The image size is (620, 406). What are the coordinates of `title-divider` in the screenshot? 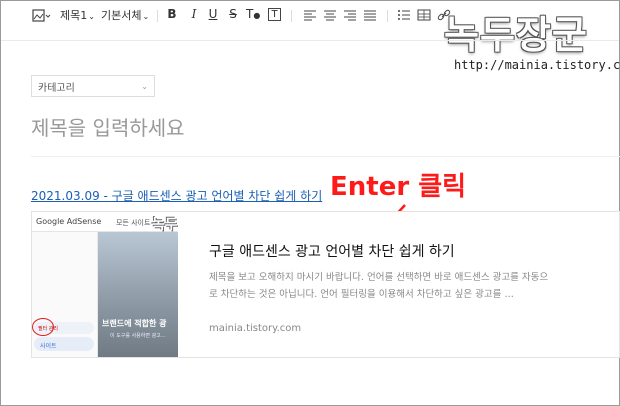 It's located at (325, 156).